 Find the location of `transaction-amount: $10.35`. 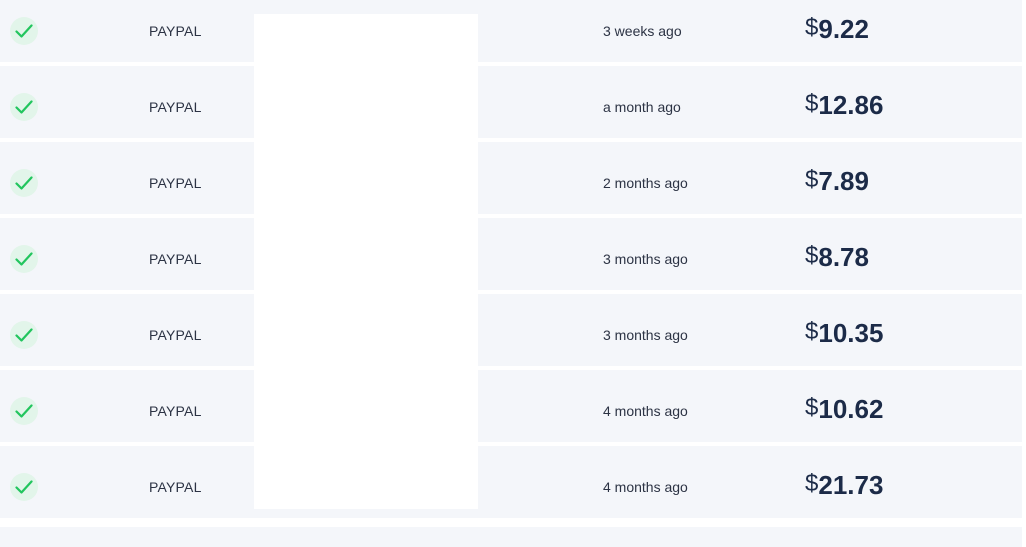

transaction-amount: $10.35 is located at coordinates (844, 333).